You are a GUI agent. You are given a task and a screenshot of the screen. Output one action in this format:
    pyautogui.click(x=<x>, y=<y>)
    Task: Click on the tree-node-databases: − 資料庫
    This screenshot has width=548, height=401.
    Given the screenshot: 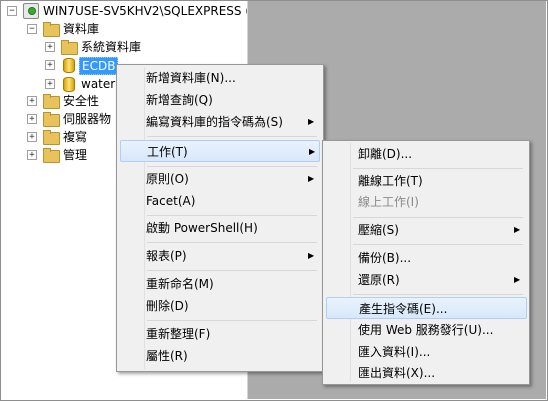 What is the action you would take?
    pyautogui.click(x=127, y=29)
    